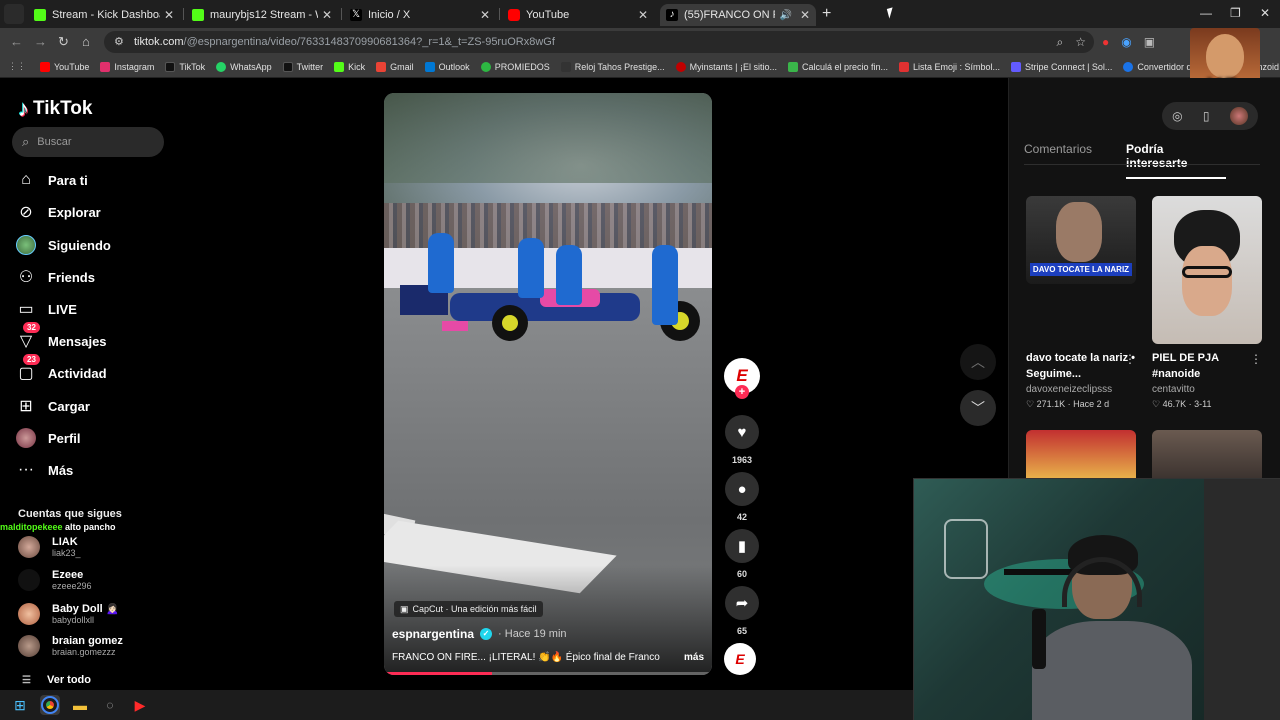 The height and width of the screenshot is (720, 1280). What do you see at coordinates (1177, 116) in the screenshot?
I see `compass-icon: ◎` at bounding box center [1177, 116].